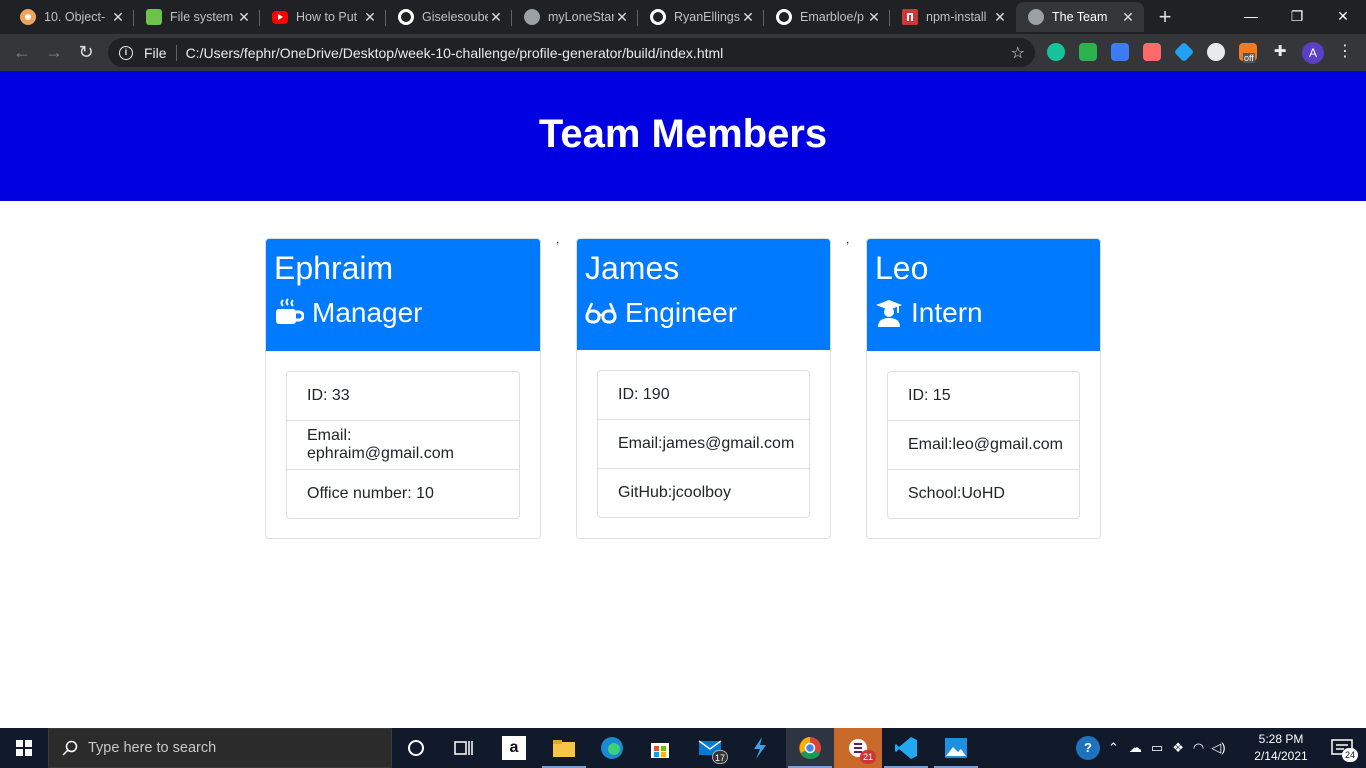 The height and width of the screenshot is (768, 1366). What do you see at coordinates (197, 17) in the screenshot?
I see `browser-tab: File system ✕` at bounding box center [197, 17].